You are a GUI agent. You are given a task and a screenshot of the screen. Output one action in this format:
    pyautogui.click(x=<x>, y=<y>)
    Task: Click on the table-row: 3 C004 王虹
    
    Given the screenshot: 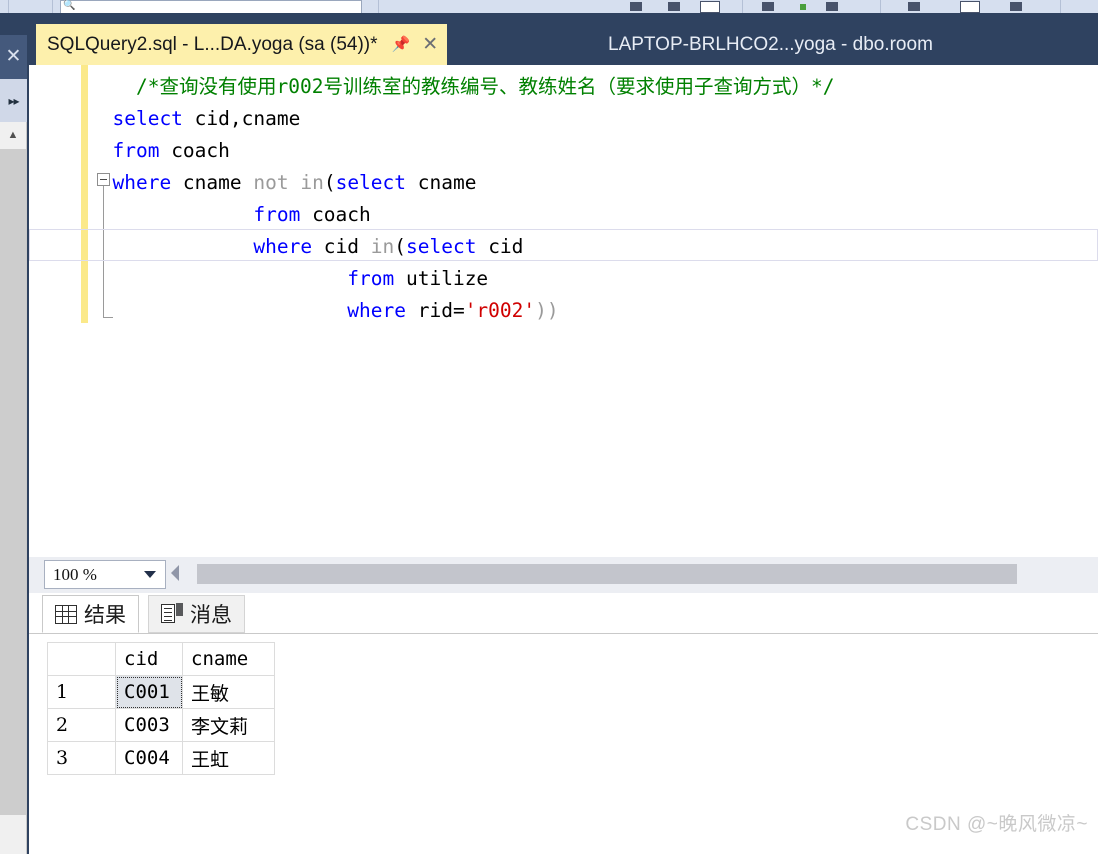 What is the action you would take?
    pyautogui.click(x=161, y=758)
    